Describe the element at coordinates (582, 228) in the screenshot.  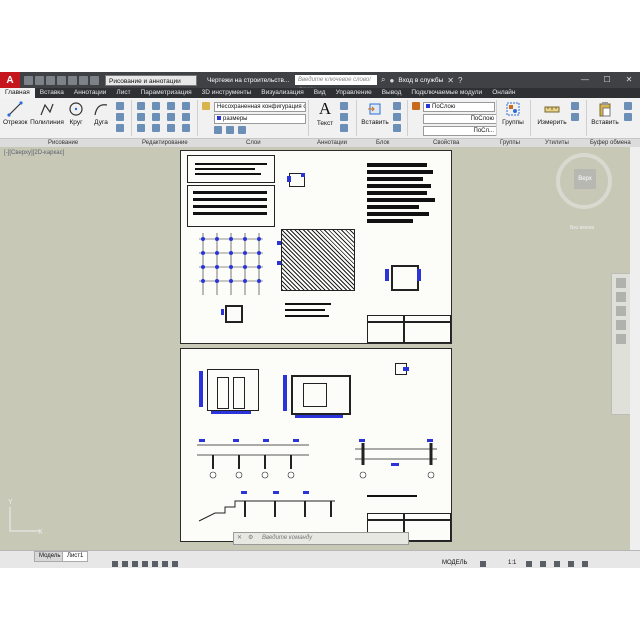
I see `ucs-dropdown: Без имени` at that location.